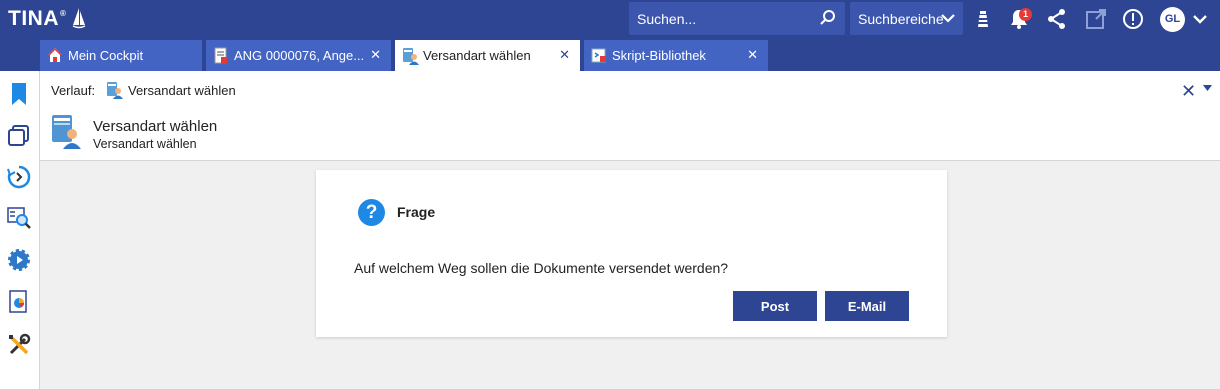 The width and height of the screenshot is (1220, 389). I want to click on tab-label: Skript-Bibliothek, so click(659, 55).